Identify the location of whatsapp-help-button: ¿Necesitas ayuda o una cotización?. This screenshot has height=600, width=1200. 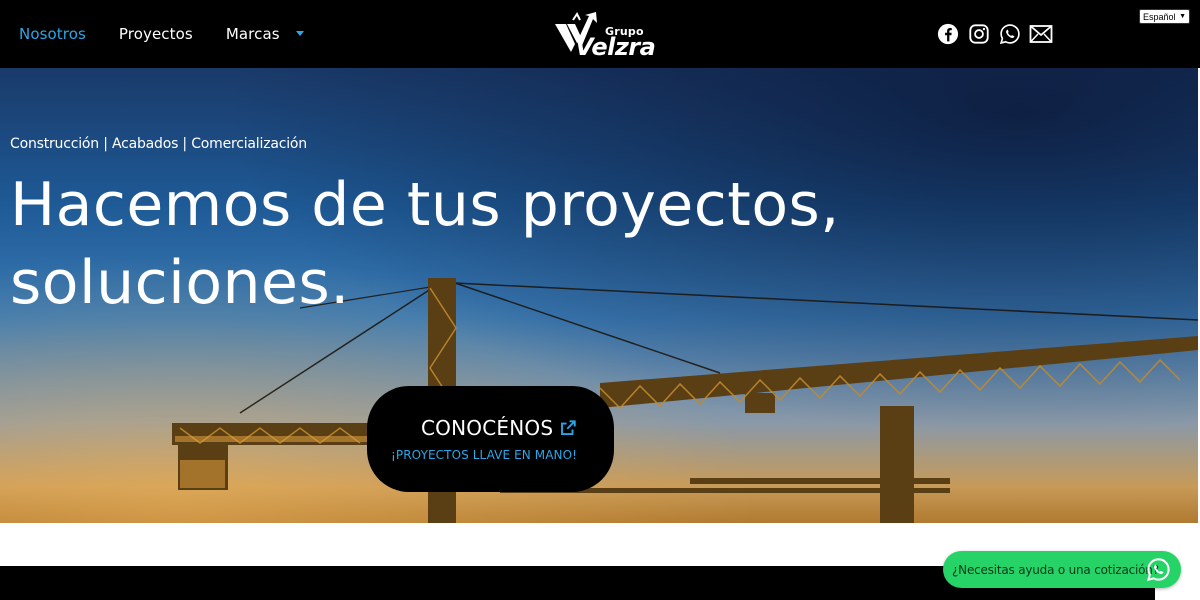
(1062, 569).